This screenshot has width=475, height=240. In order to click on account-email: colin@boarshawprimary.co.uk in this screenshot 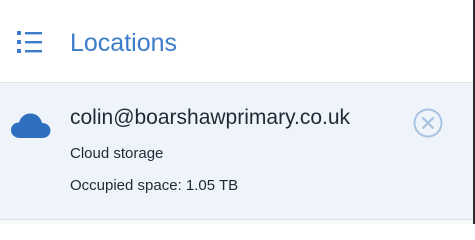, I will do `click(210, 117)`.